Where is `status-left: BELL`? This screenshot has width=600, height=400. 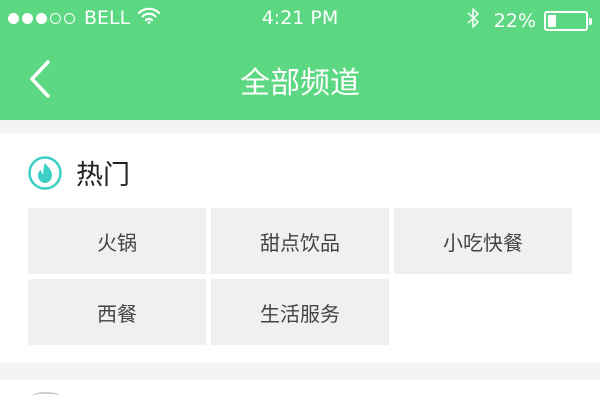 status-left: BELL is located at coordinates (84, 18).